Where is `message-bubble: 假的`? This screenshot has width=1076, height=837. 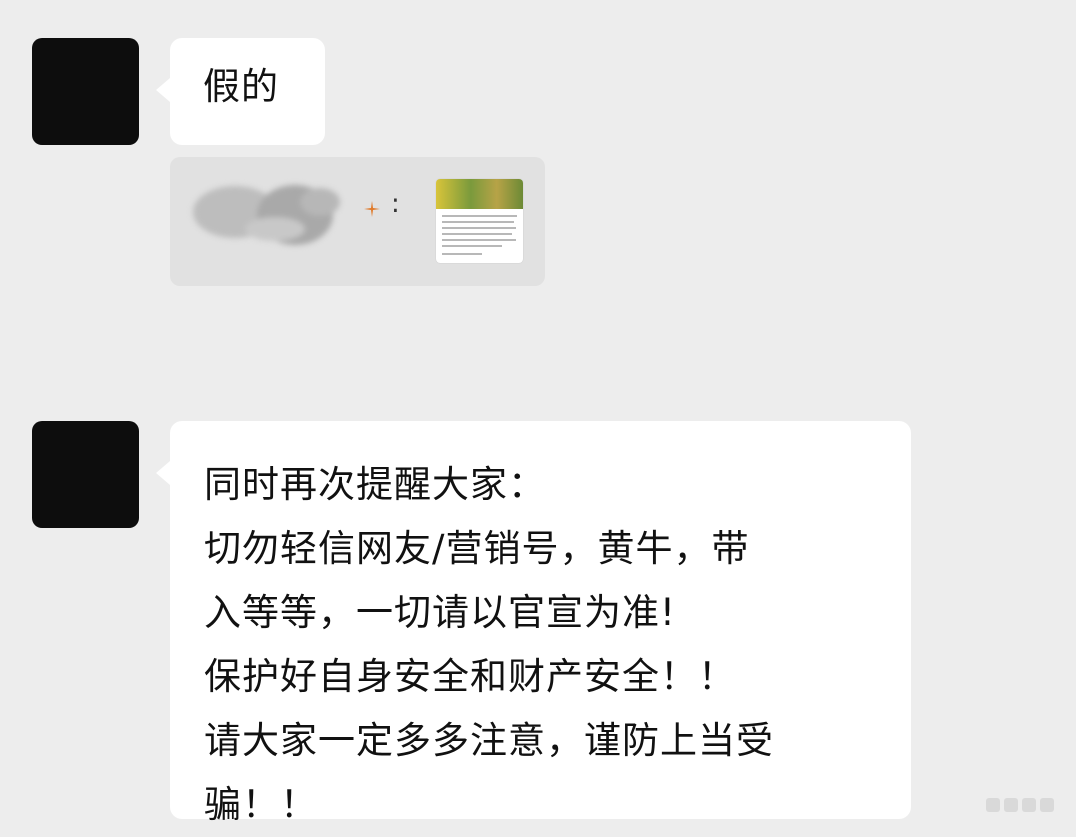 message-bubble: 假的 is located at coordinates (240, 91).